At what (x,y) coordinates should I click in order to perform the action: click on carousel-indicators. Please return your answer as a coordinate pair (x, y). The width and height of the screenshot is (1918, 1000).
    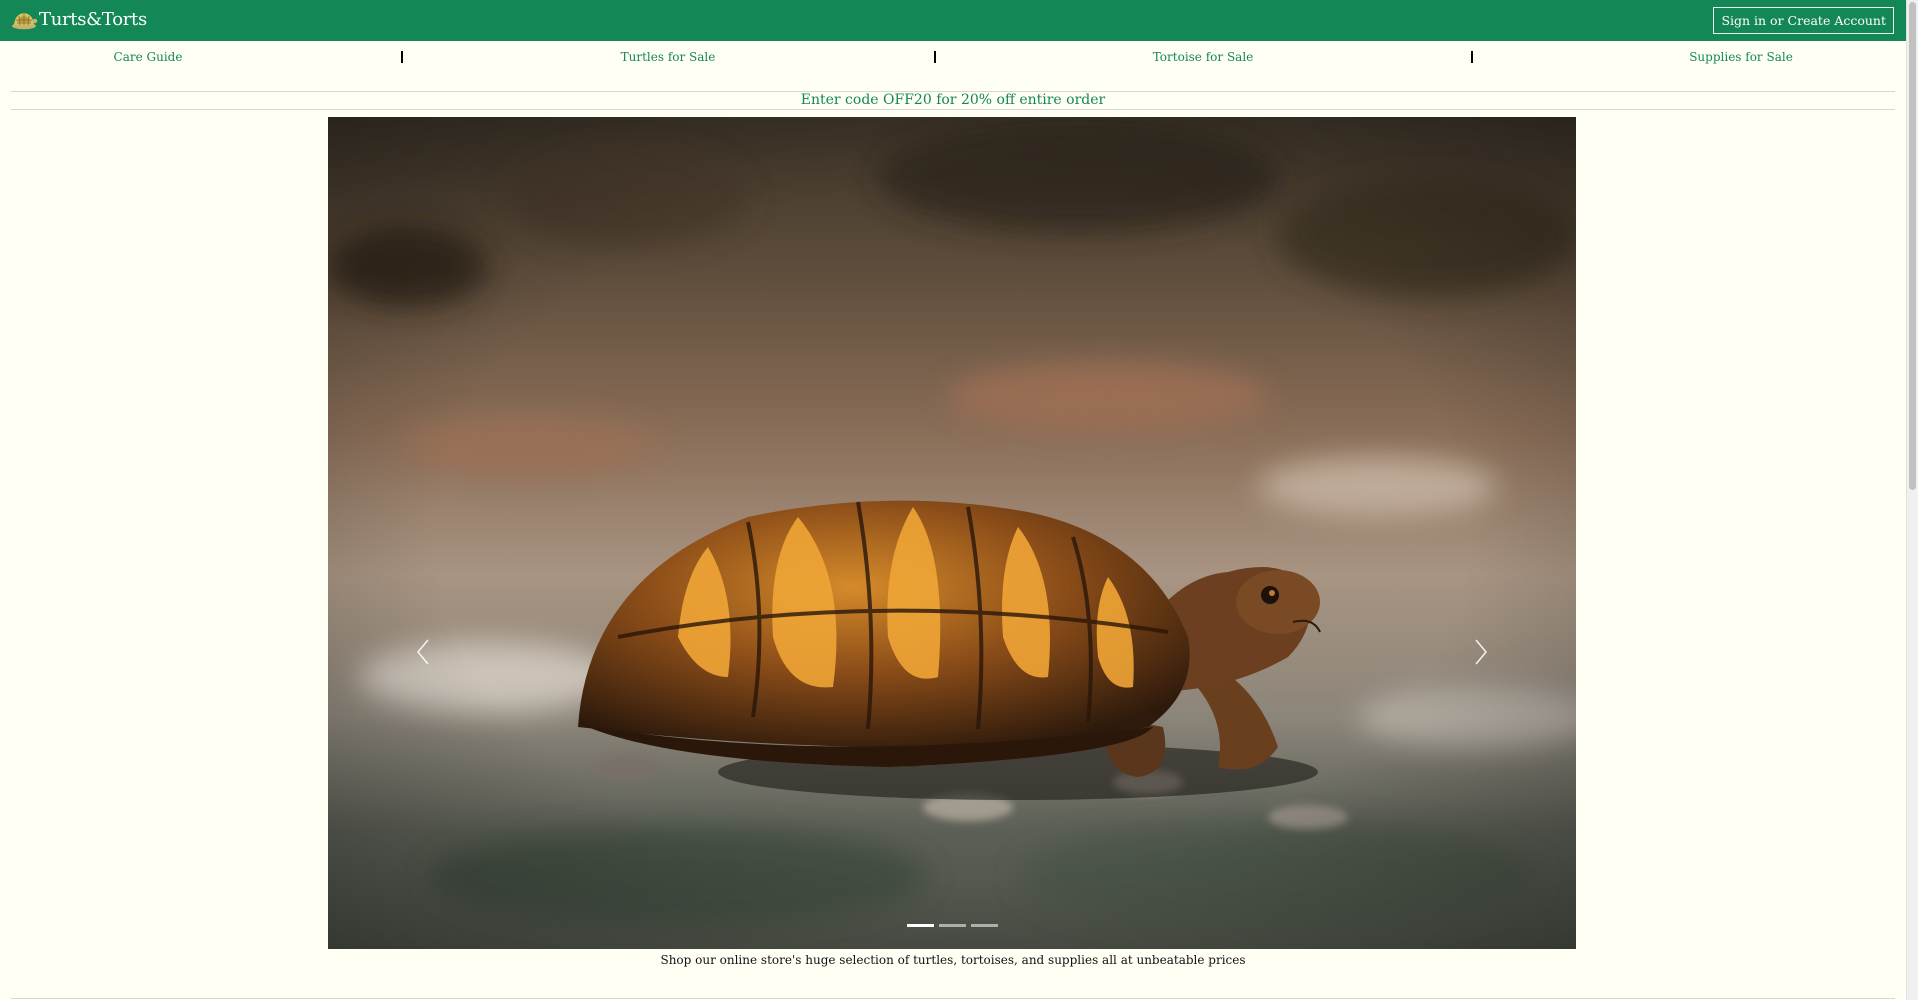
    Looking at the image, I should click on (952, 925).